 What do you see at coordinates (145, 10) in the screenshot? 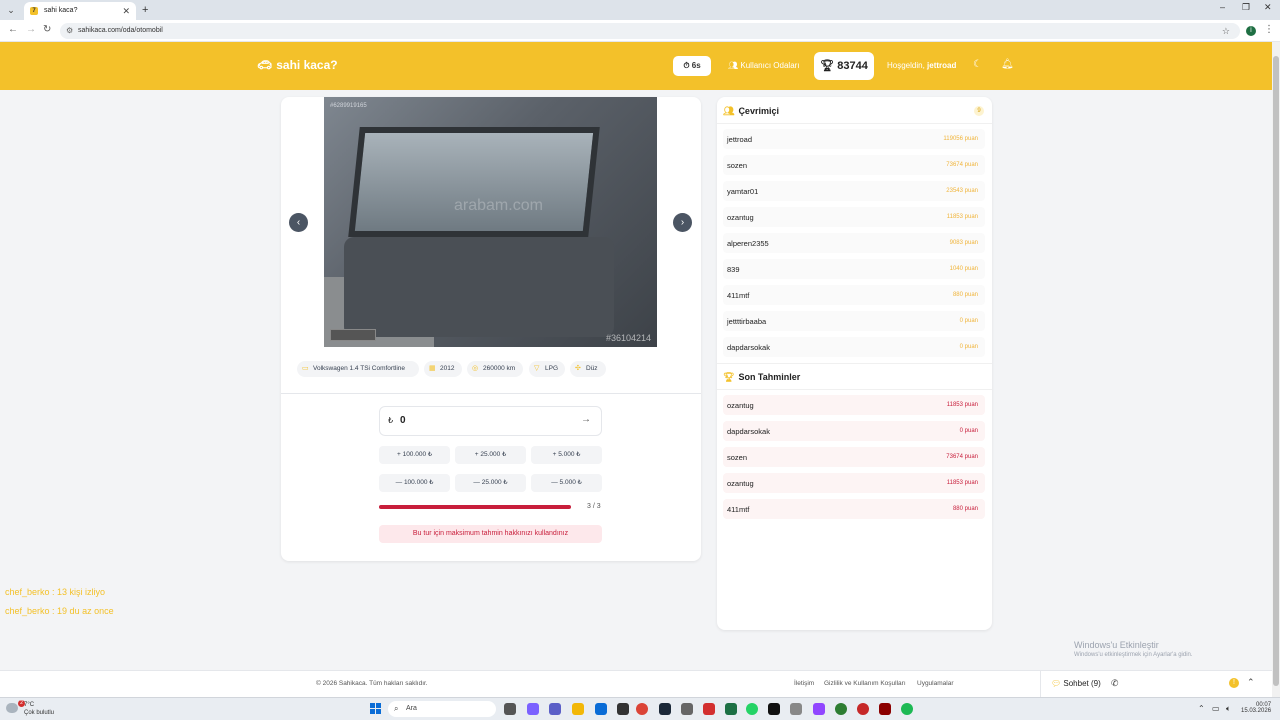
I see `new-tab-icon: +` at bounding box center [145, 10].